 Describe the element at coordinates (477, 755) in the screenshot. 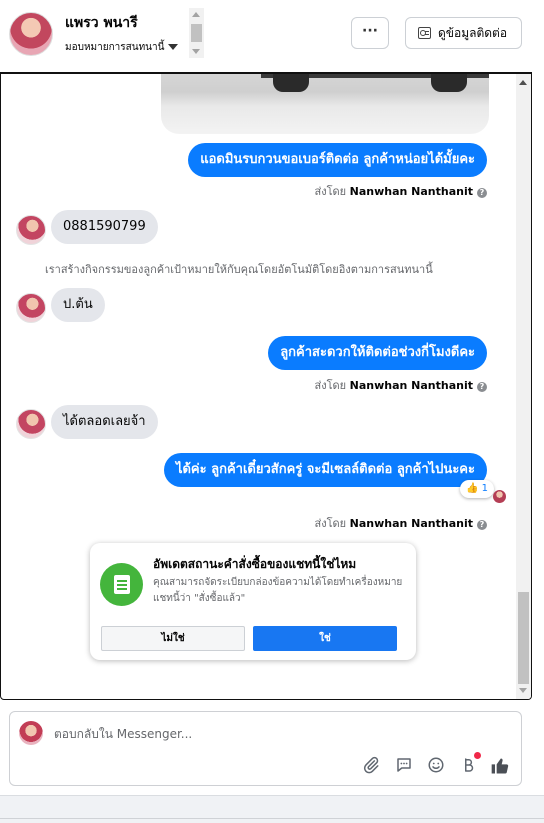

I see `notification-dot` at that location.